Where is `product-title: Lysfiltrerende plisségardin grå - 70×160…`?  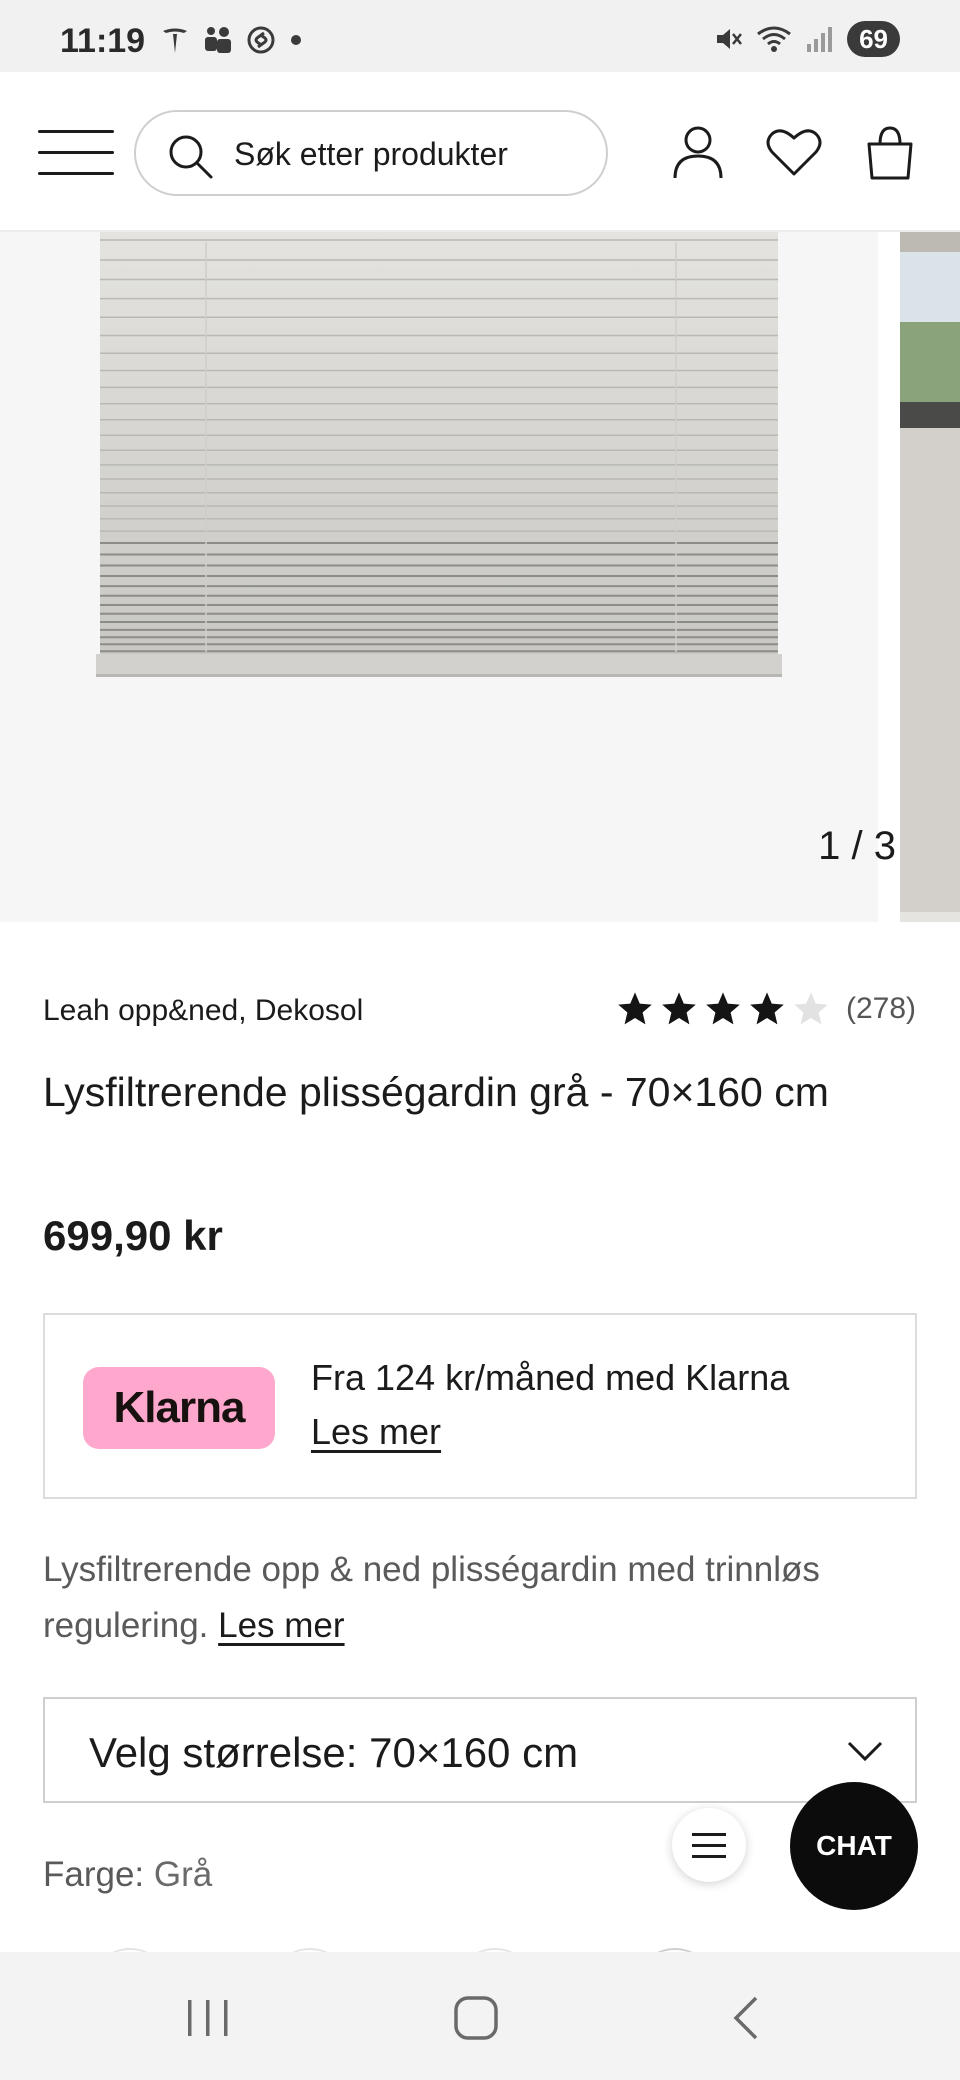
product-title: Lysfiltrerende plisségardin grå - 70×160… is located at coordinates (436, 1092).